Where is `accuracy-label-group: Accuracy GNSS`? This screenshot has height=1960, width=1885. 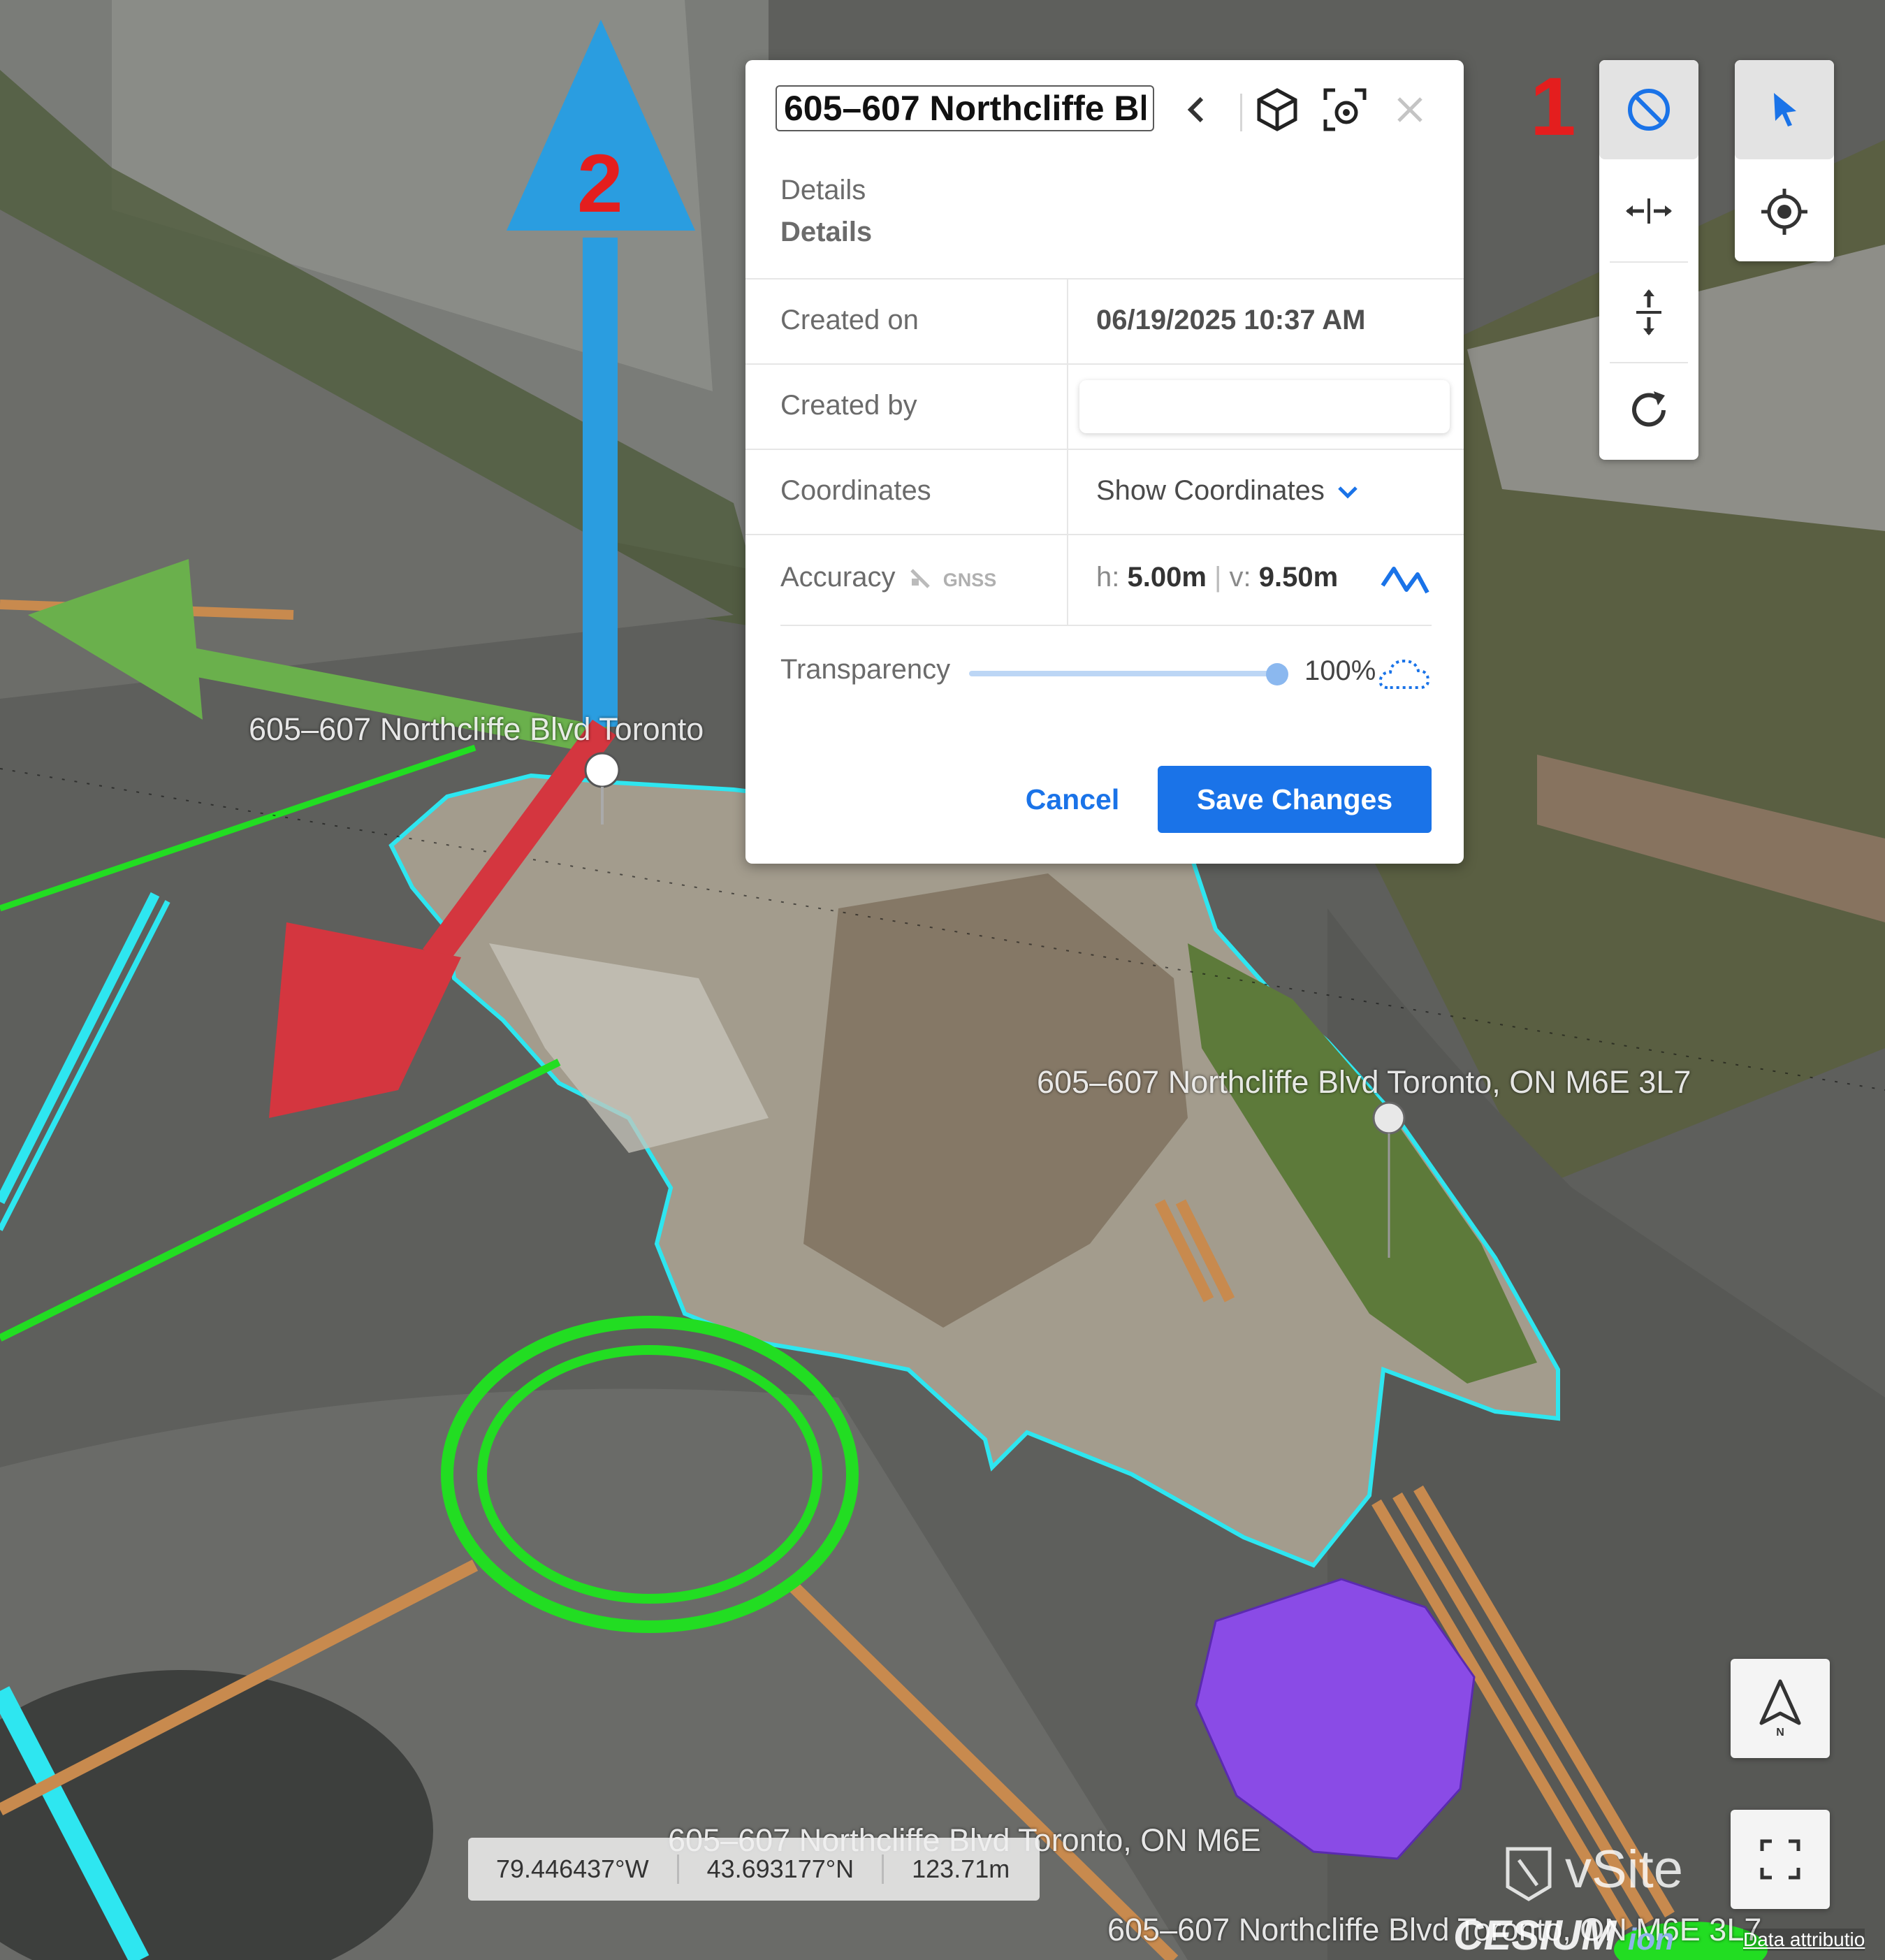 accuracy-label-group: Accuracy GNSS is located at coordinates (888, 577).